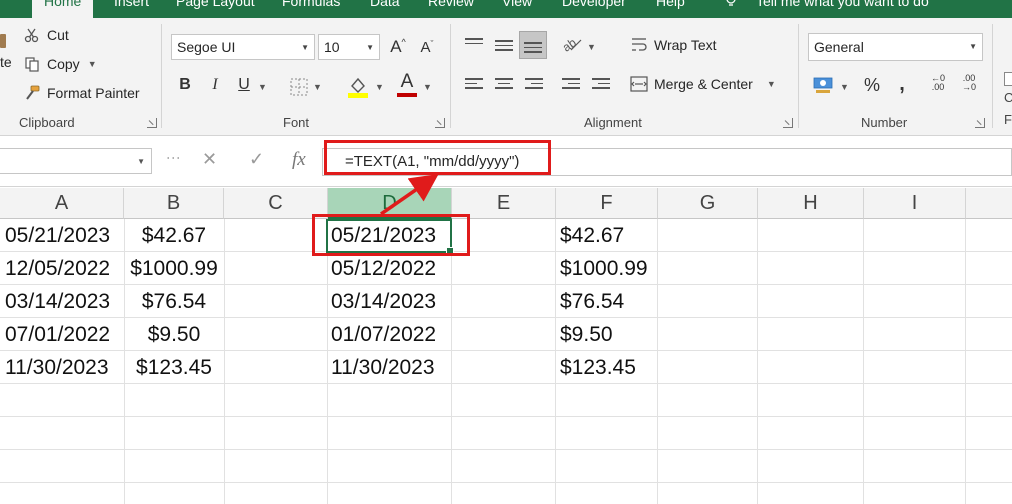  What do you see at coordinates (788, 123) in the screenshot?
I see `alignment-launcher-icon` at bounding box center [788, 123].